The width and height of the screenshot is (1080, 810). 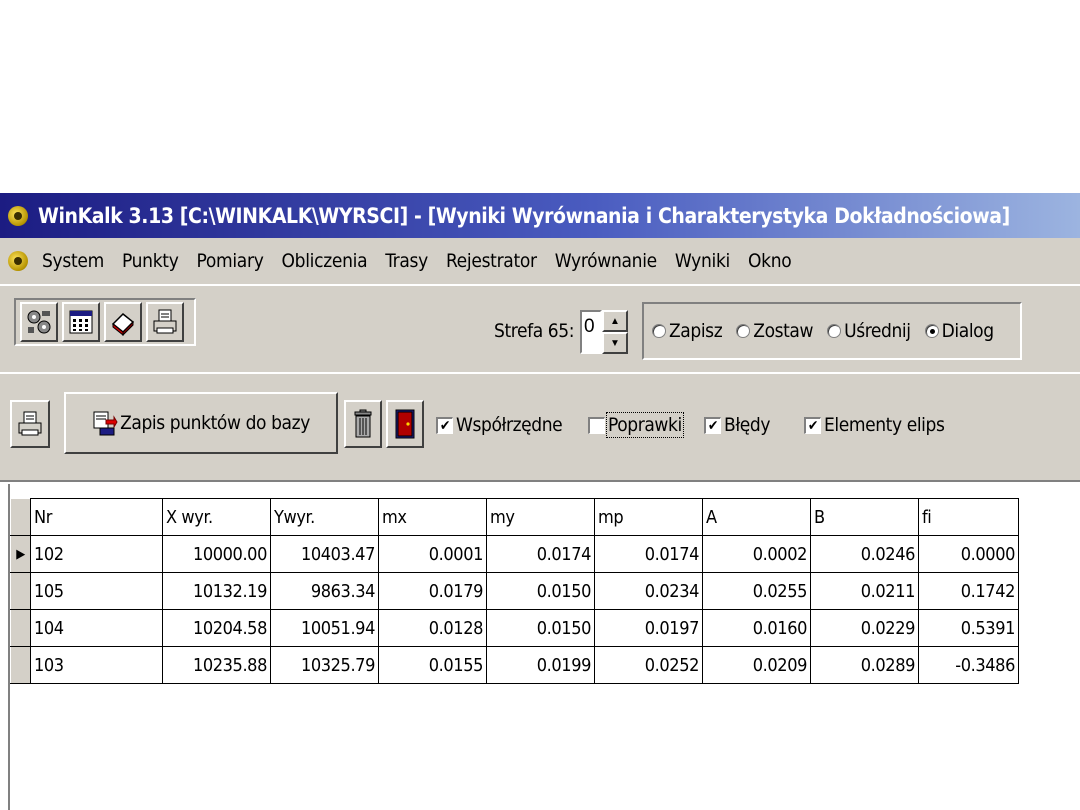 What do you see at coordinates (968, 628) in the screenshot?
I see `cell-fi: 0.5391` at bounding box center [968, 628].